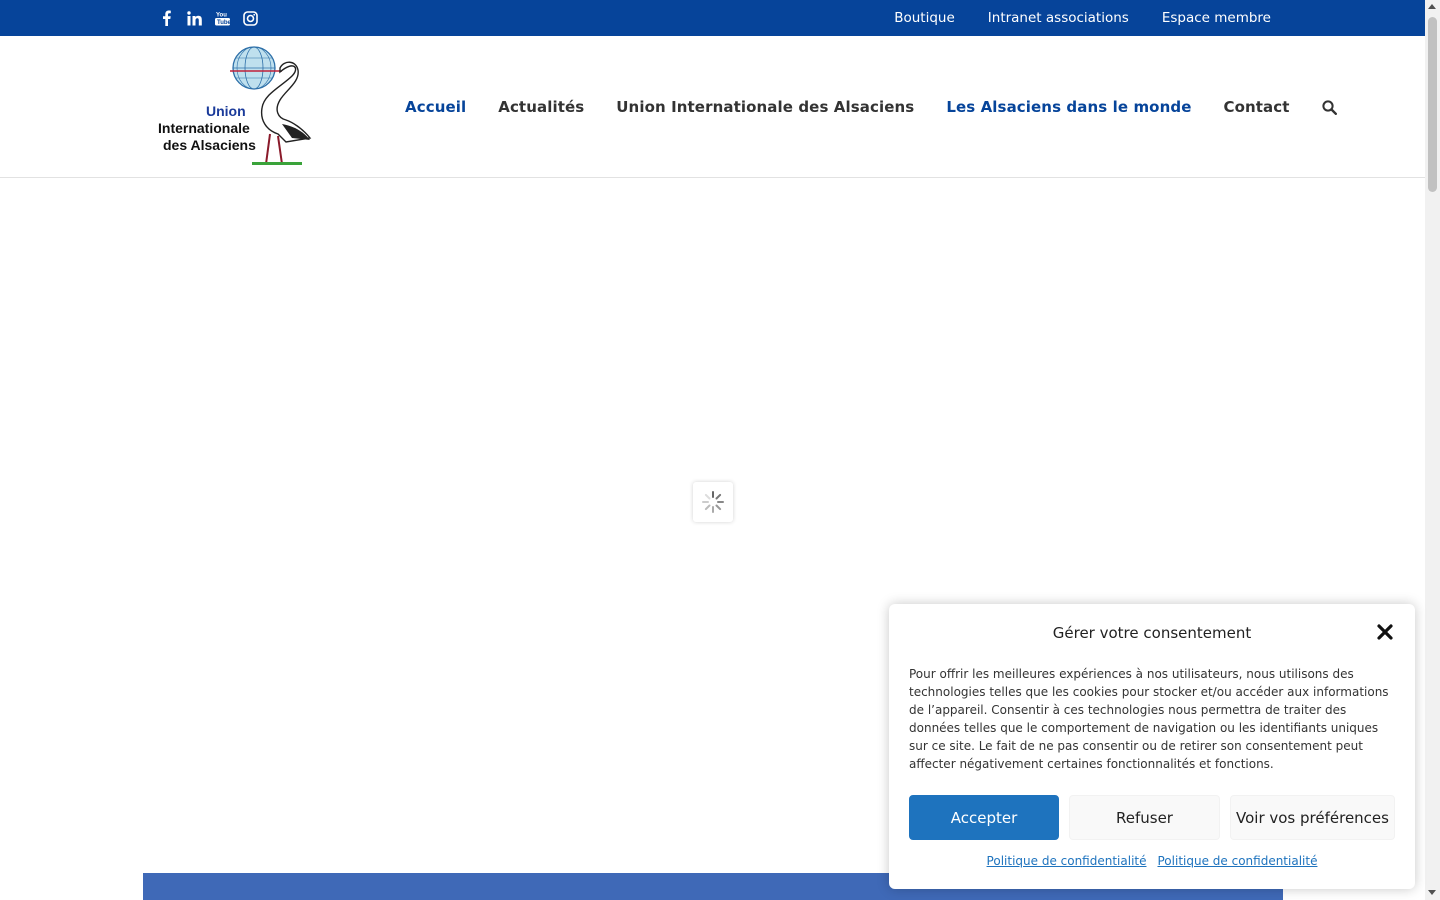 The width and height of the screenshot is (1440, 900). What do you see at coordinates (1432, 104) in the screenshot?
I see `scroll-thumb` at bounding box center [1432, 104].